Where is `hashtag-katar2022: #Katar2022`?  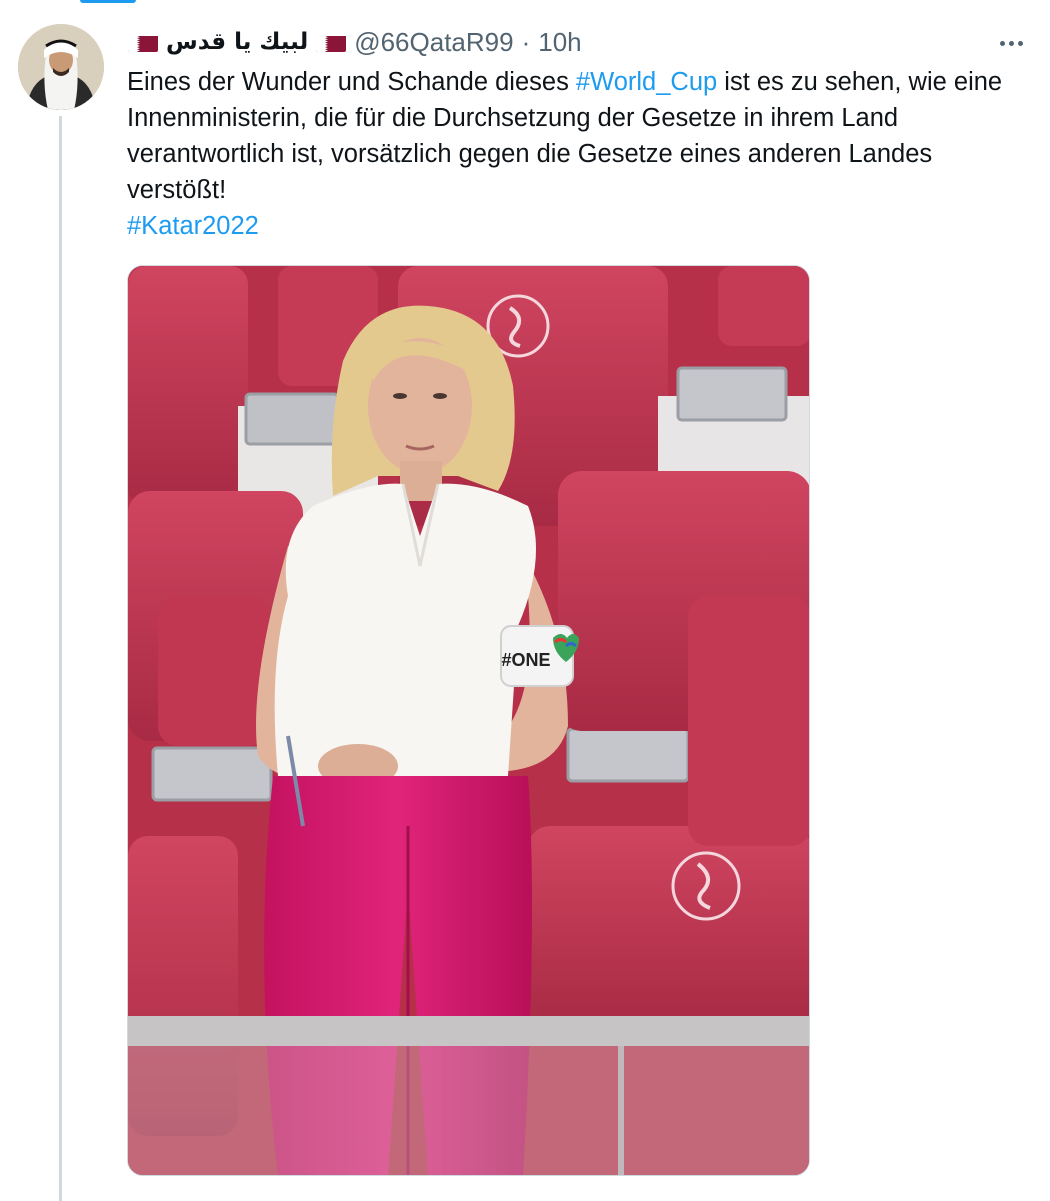
hashtag-katar2022: #Katar2022 is located at coordinates (193, 226).